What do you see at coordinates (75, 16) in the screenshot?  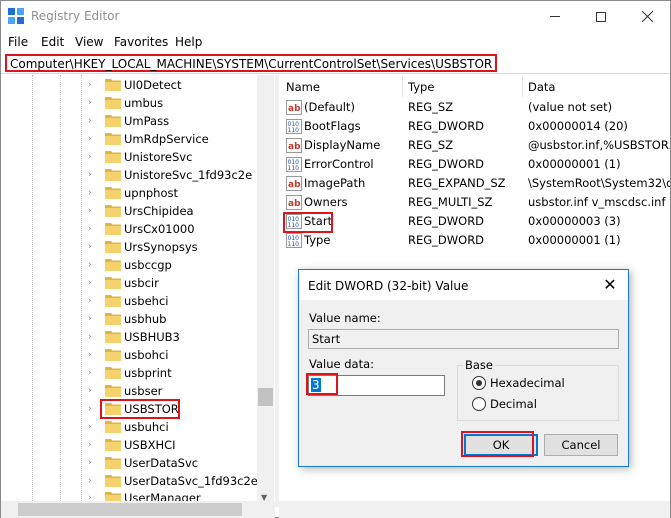 I see `window-title: Registry Editor` at bounding box center [75, 16].